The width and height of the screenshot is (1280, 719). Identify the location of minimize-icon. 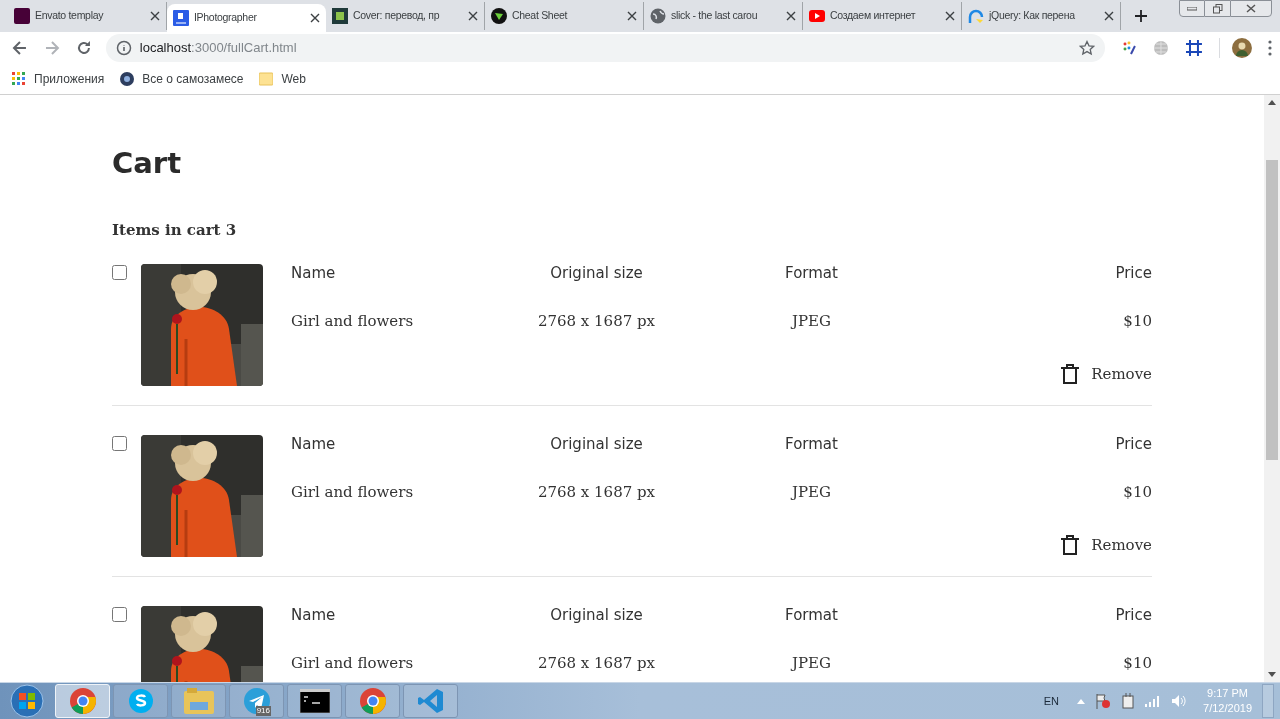
(1192, 8).